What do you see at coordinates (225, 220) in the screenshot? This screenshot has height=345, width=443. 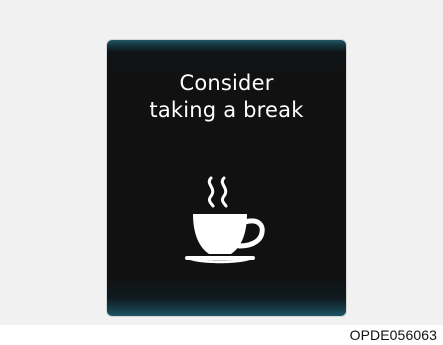 I see `coffee-cup-icon` at bounding box center [225, 220].